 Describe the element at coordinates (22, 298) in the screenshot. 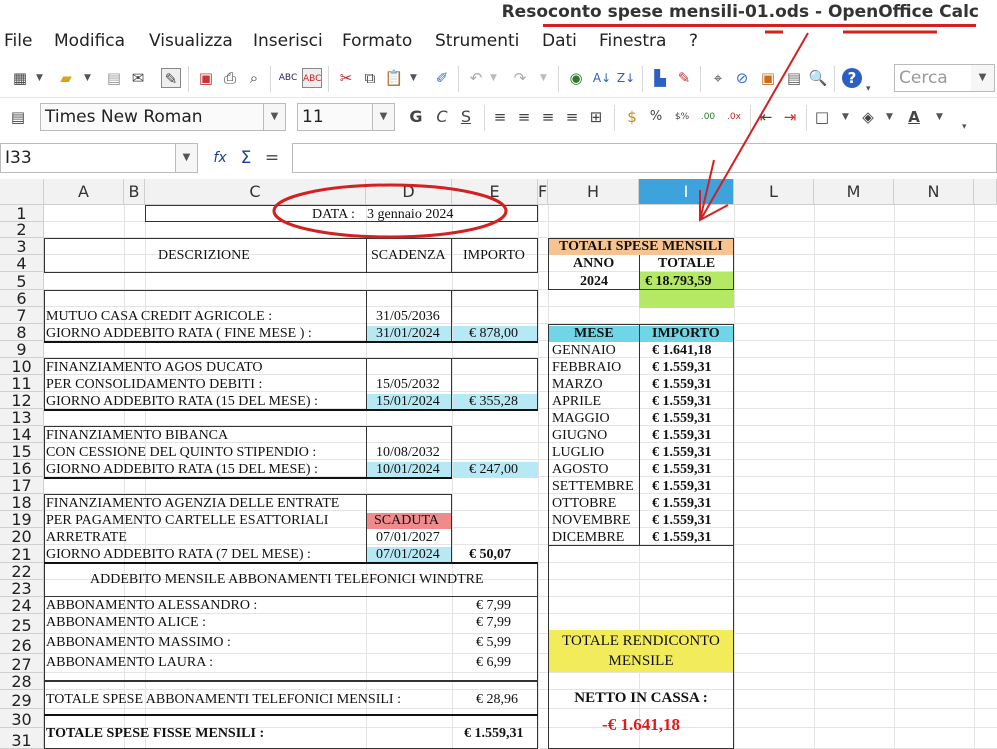

I see `row-header-6: 6` at that location.